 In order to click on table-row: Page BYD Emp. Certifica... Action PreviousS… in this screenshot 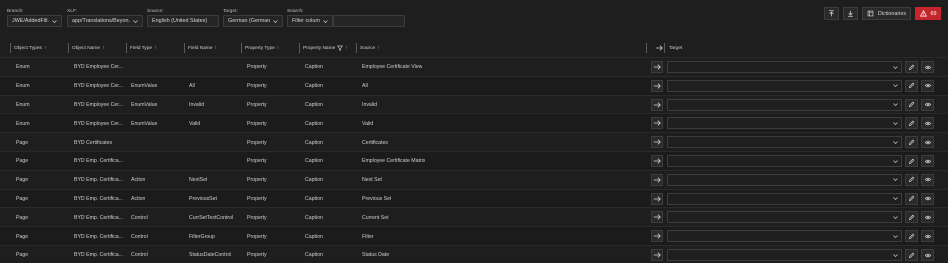, I will do `click(474, 198)`.